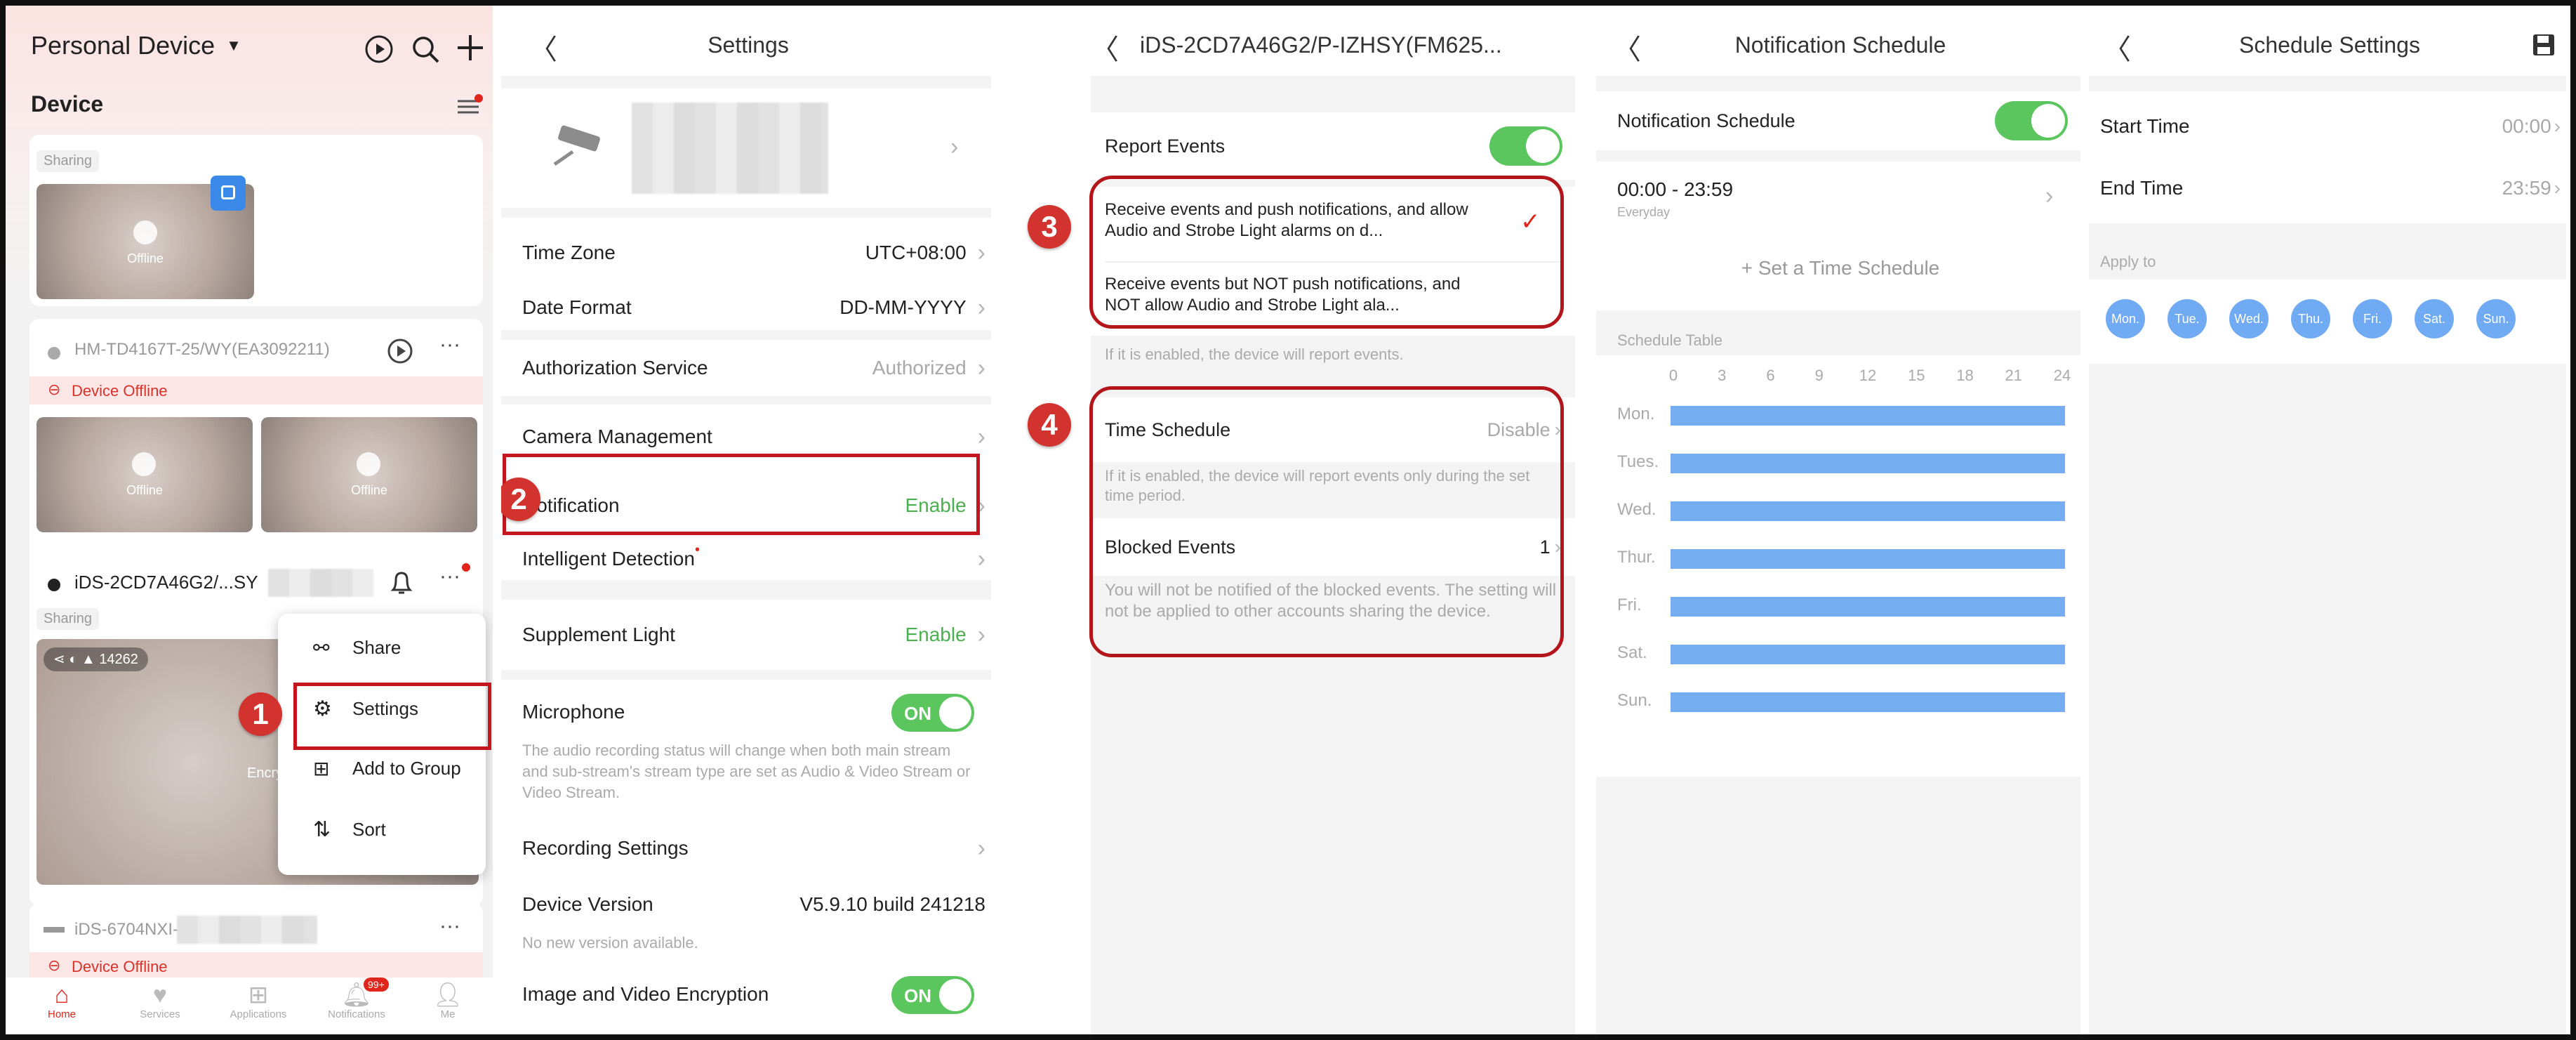 The height and width of the screenshot is (1040, 2576). I want to click on home-icon: ⌂, so click(62, 995).